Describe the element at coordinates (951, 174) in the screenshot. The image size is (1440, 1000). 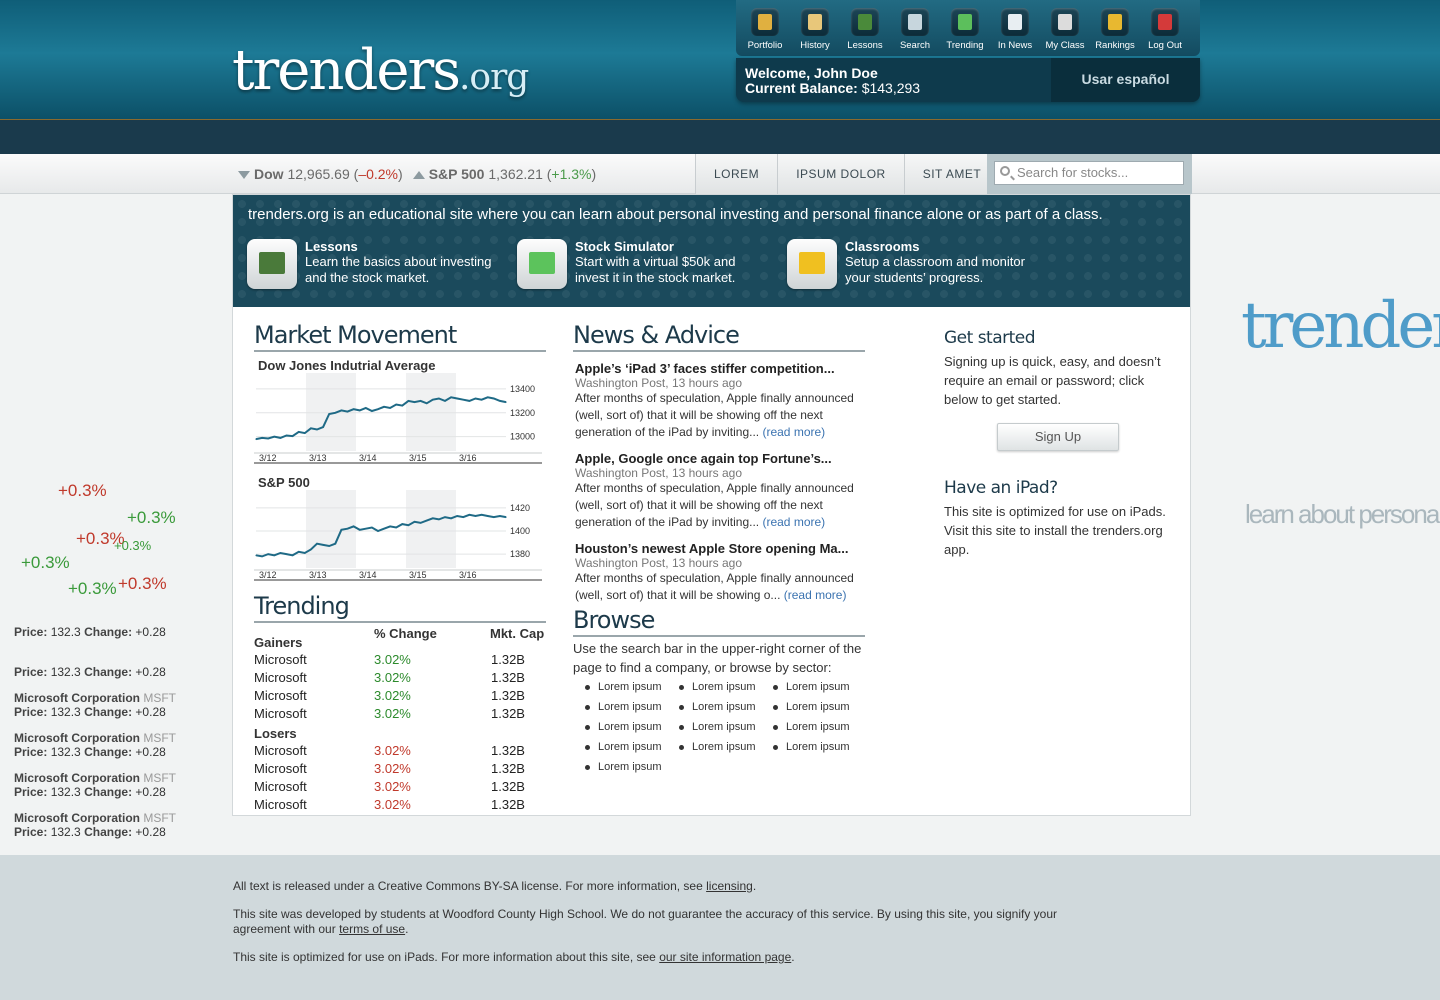
I see `tab-sit-amet: SIT AMET` at that location.